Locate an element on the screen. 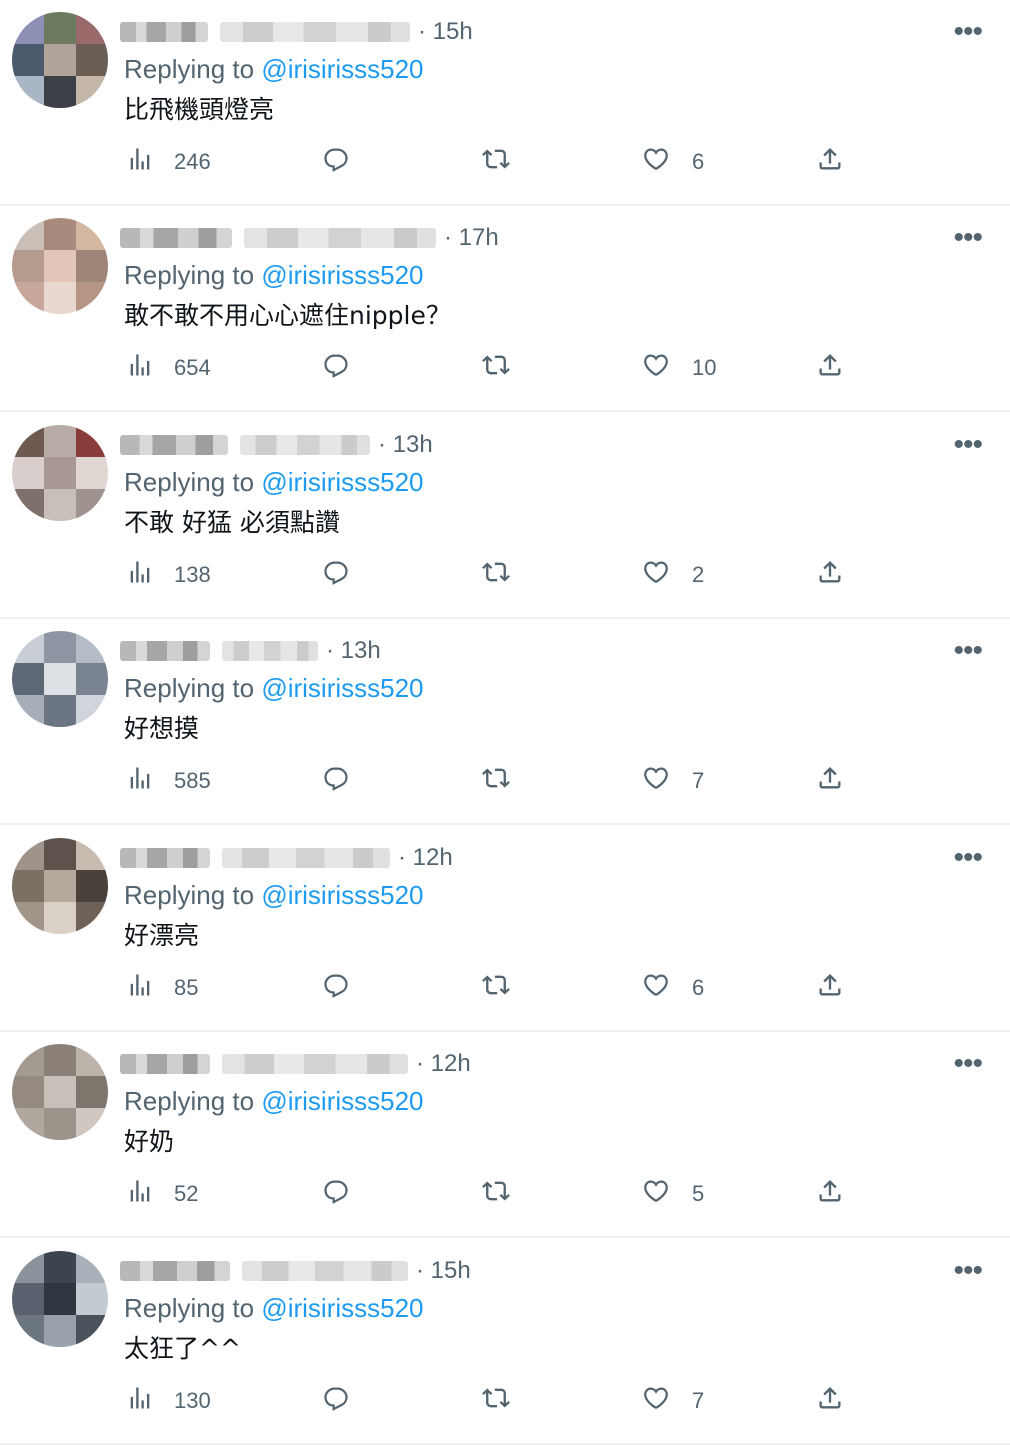  like-button: 10 is located at coordinates (679, 368).